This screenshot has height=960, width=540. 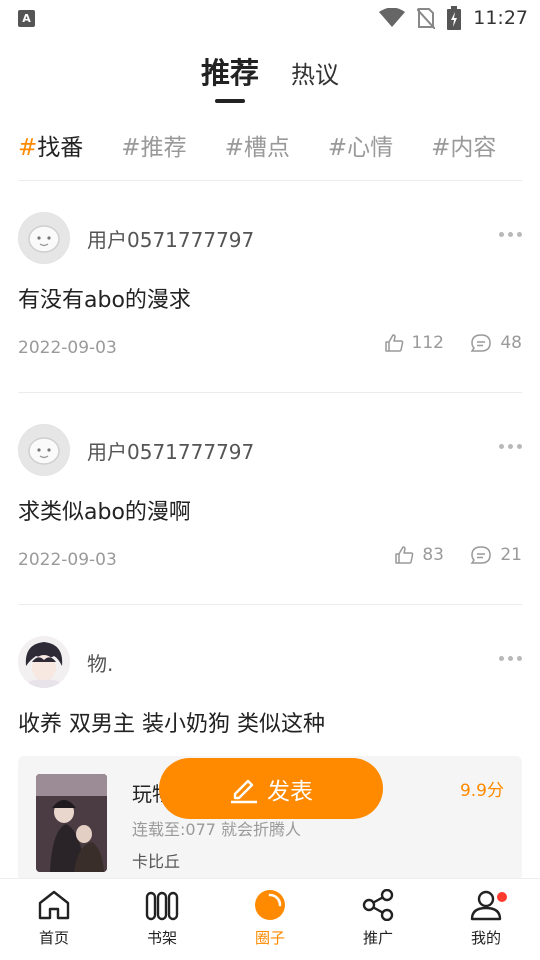 I want to click on book-cover-art-icon, so click(x=71, y=823).